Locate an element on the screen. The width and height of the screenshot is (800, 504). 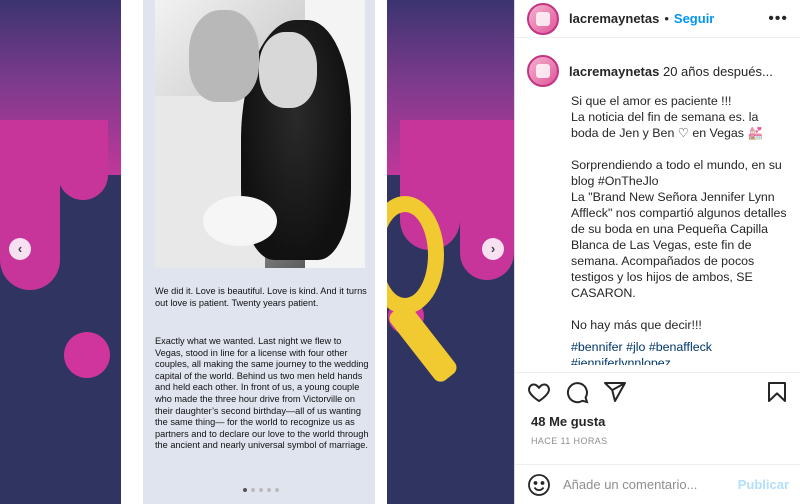
photo-bouquet is located at coordinates (240, 221).